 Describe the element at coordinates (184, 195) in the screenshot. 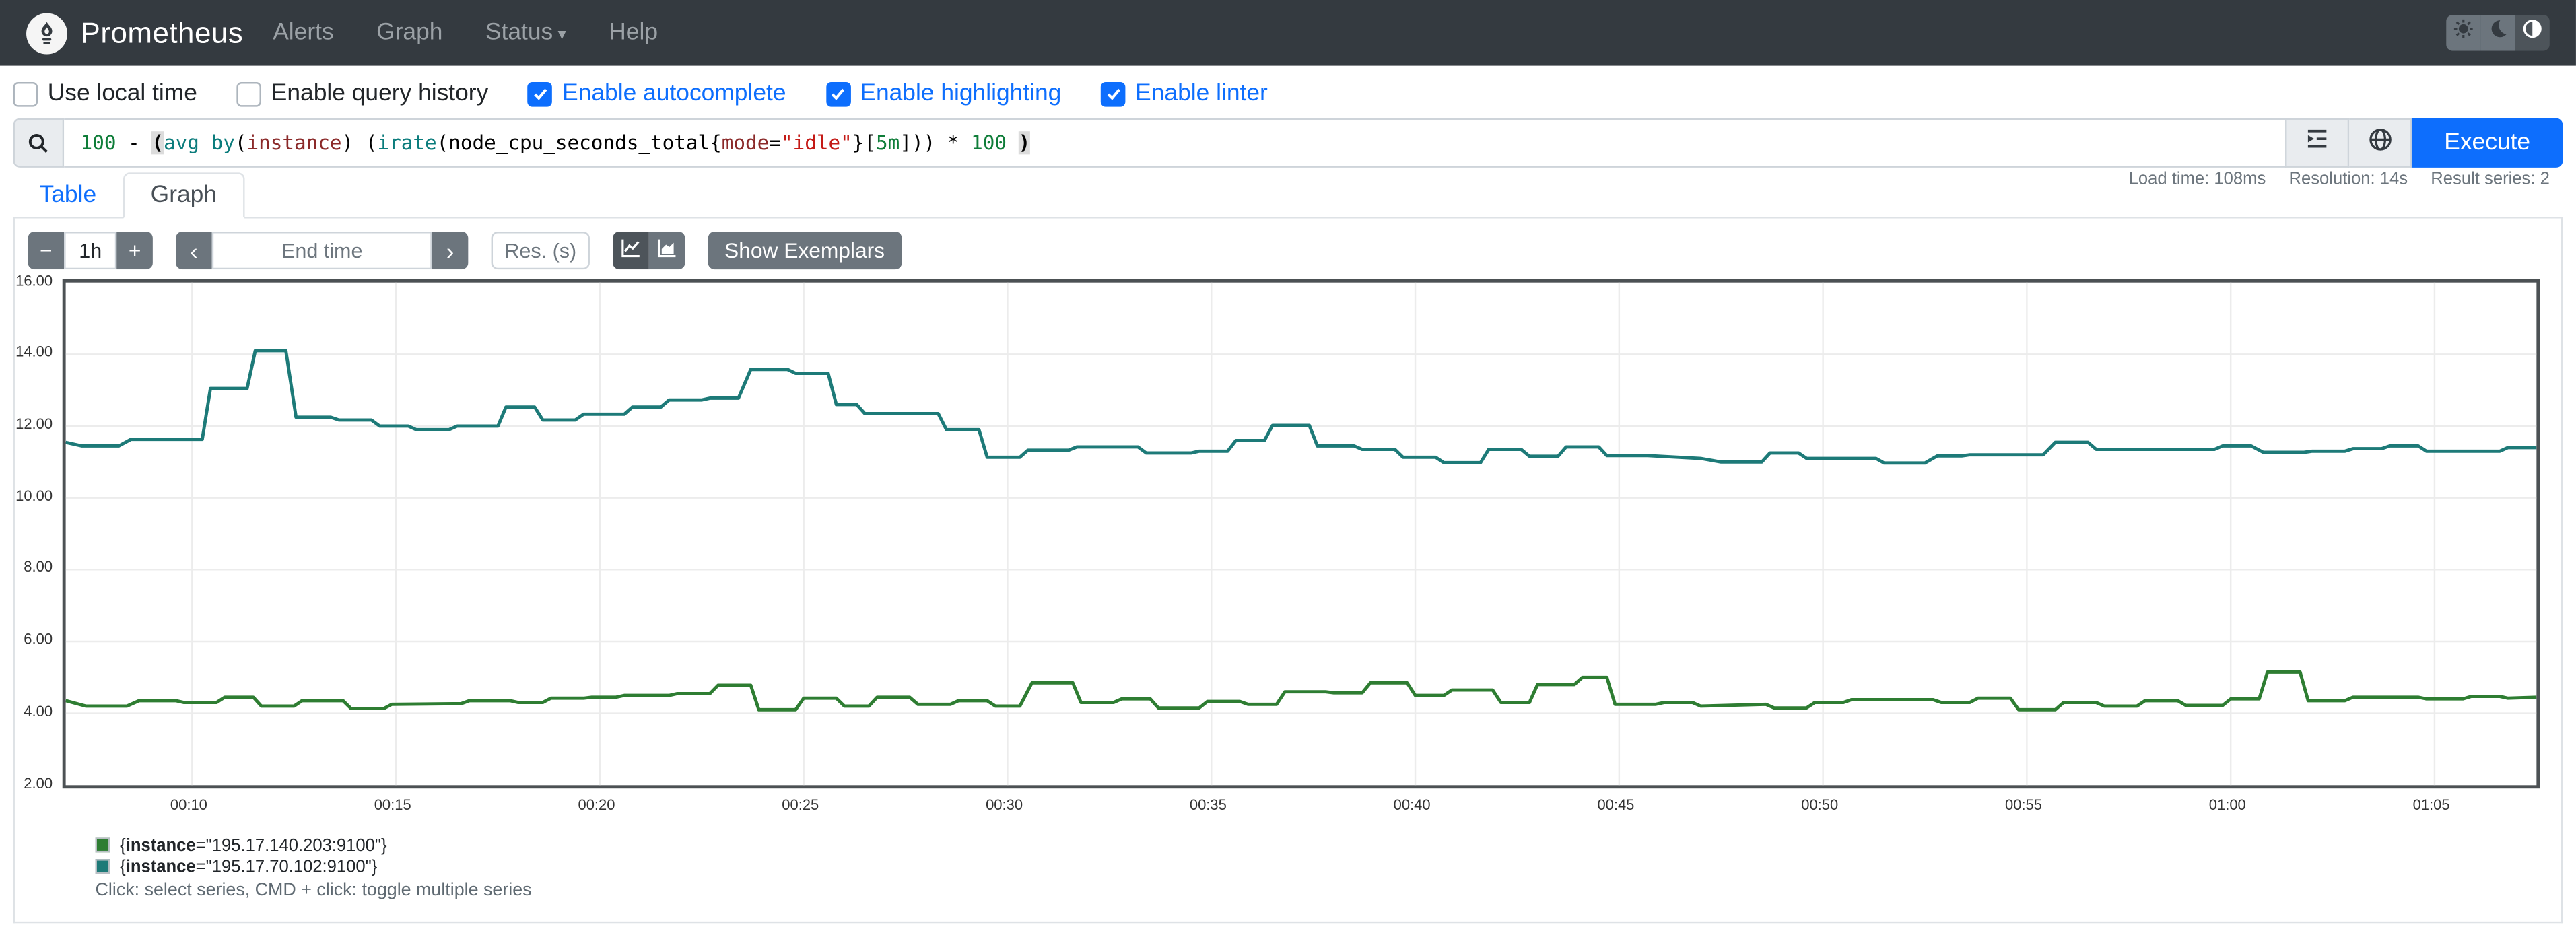

I see `tab-graph: Graph` at that location.